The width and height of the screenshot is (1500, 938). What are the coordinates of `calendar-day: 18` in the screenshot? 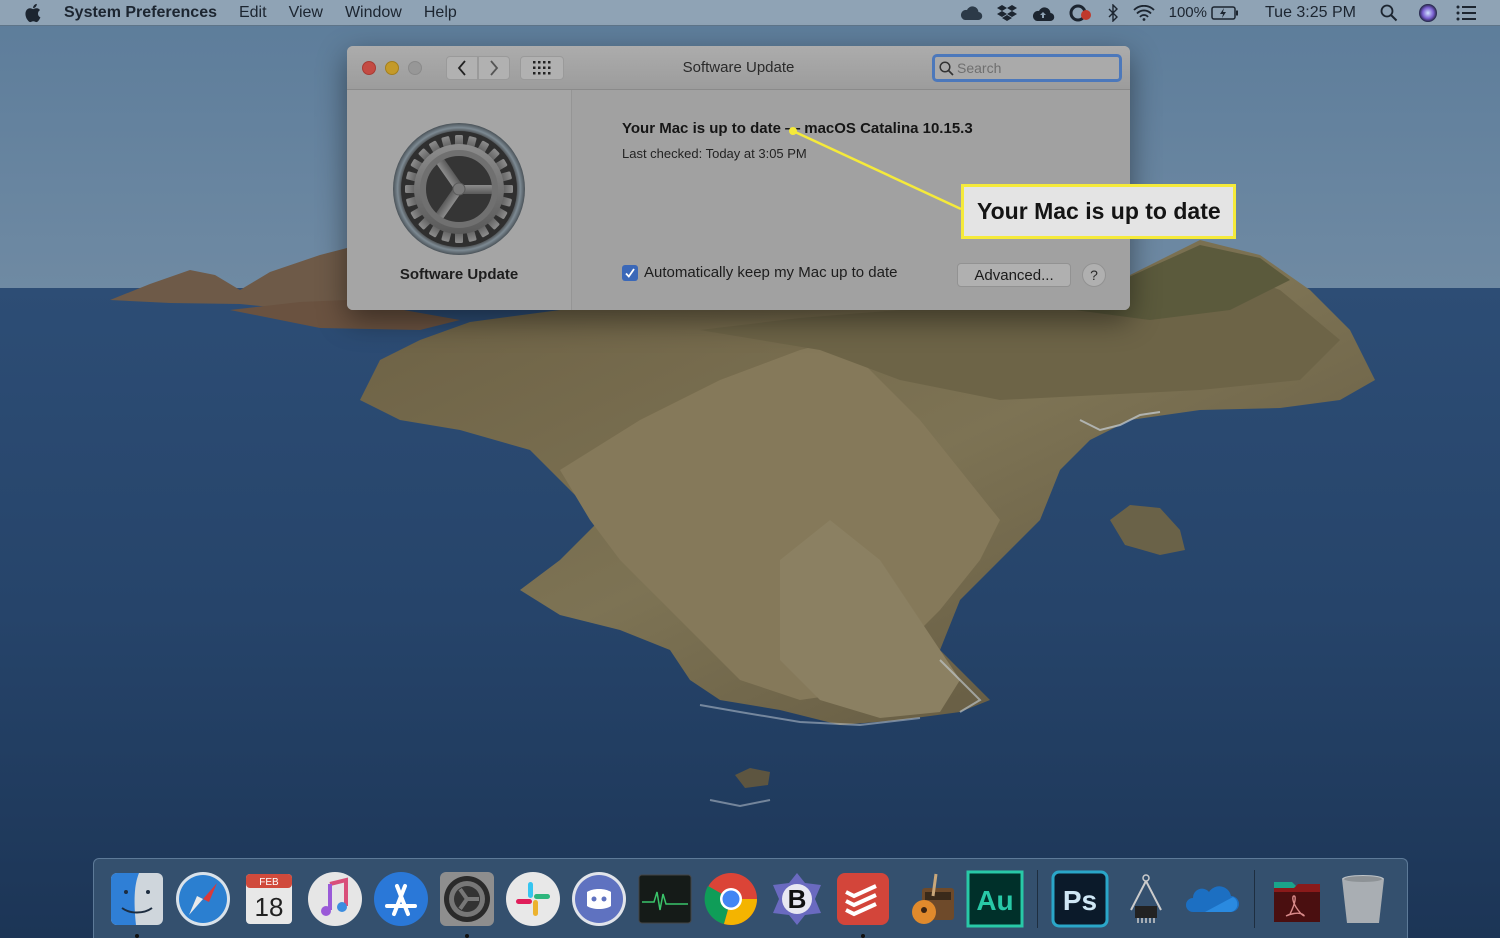 It's located at (269, 907).